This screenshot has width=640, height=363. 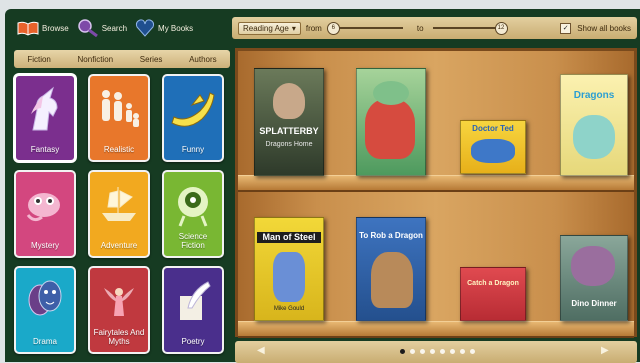 What do you see at coordinates (193, 109) in the screenshot?
I see `banana-icon` at bounding box center [193, 109].